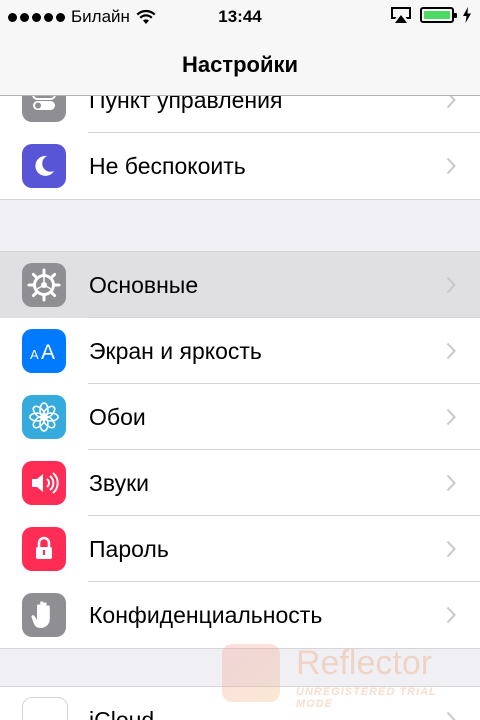  Describe the element at coordinates (251, 673) in the screenshot. I see `reflector-logo-icon` at that location.